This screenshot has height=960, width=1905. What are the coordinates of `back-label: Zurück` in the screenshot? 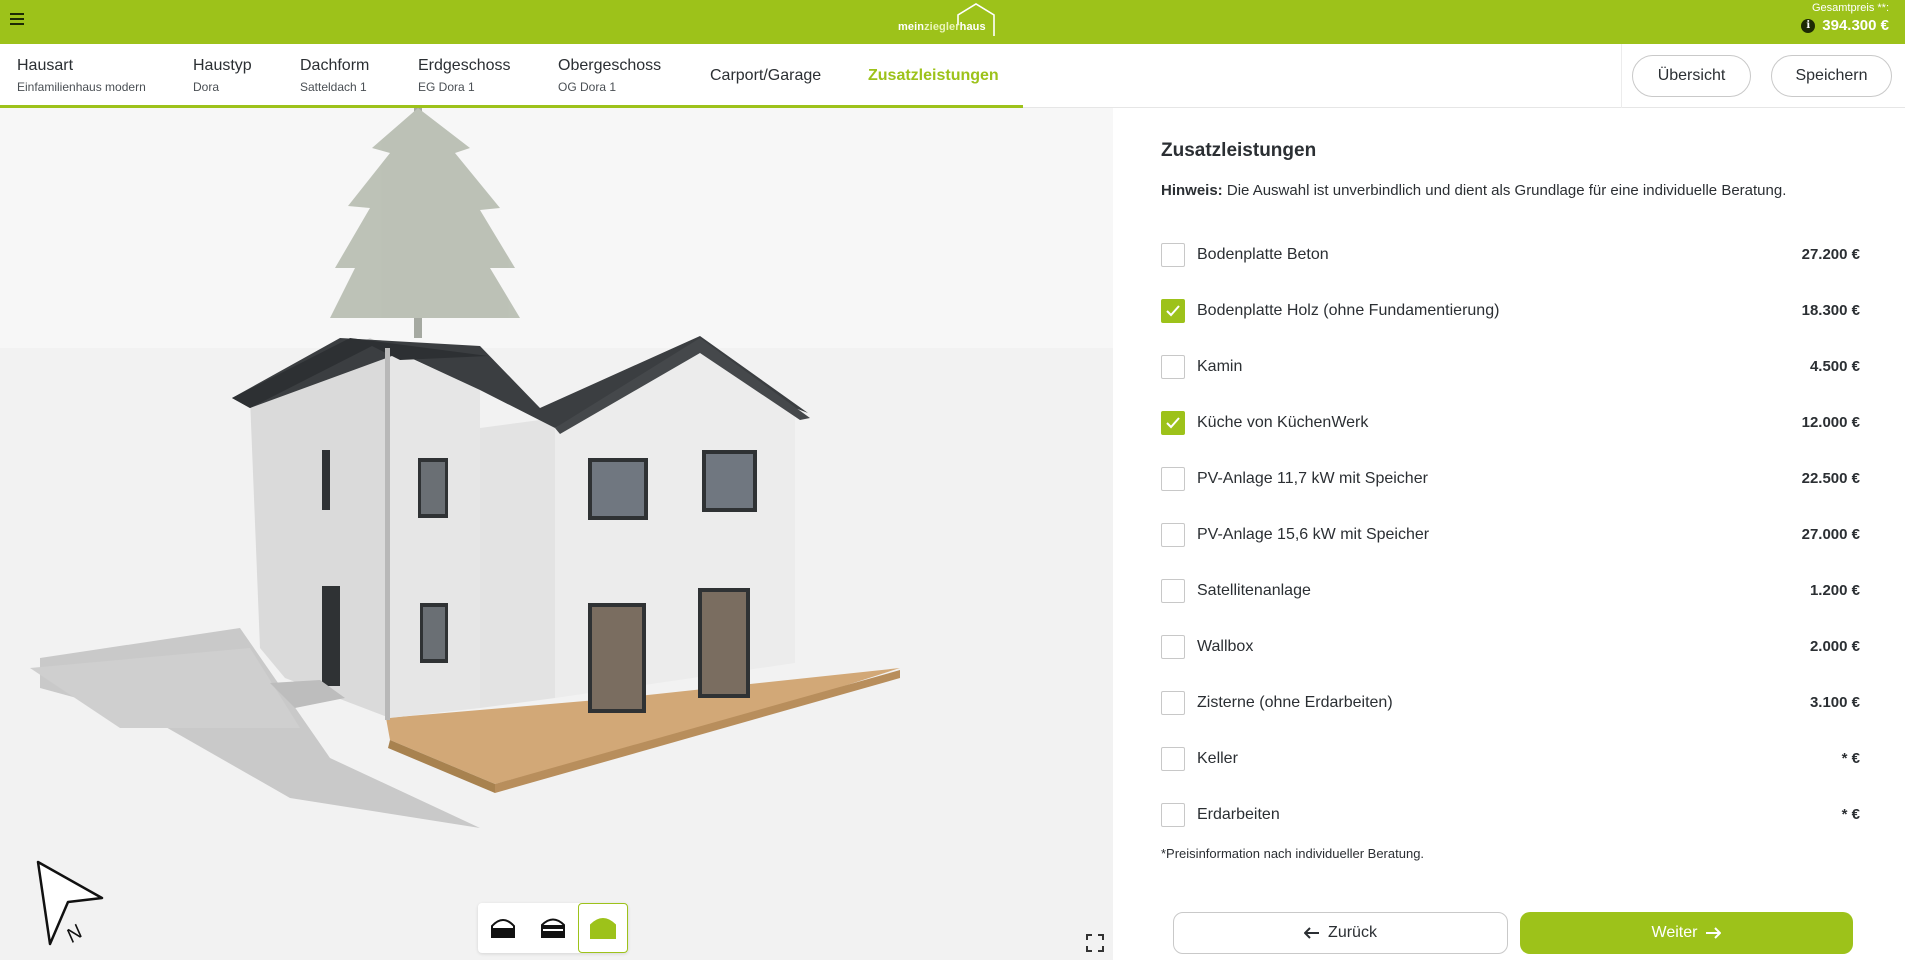 It's located at (1352, 932).